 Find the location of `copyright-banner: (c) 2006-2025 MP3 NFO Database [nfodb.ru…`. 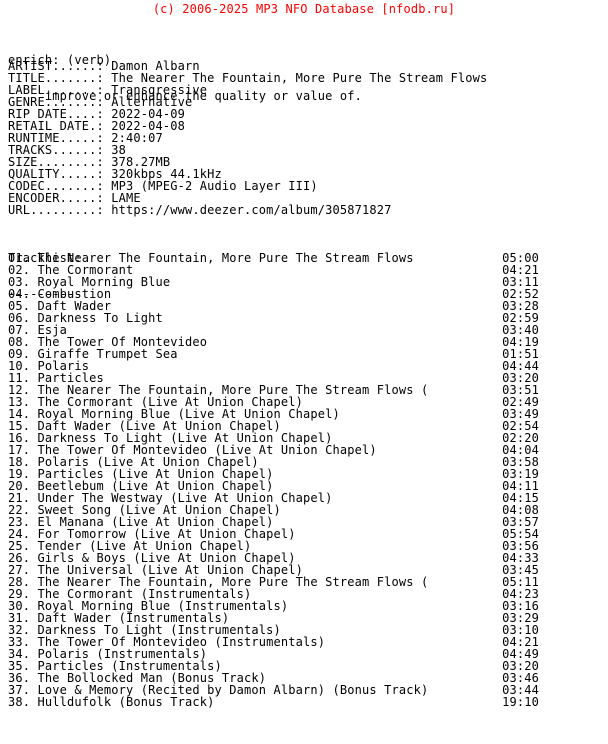

copyright-banner: (c) 2006-2025 MP3 NFO Database [nfodb.ru… is located at coordinates (304, 9).